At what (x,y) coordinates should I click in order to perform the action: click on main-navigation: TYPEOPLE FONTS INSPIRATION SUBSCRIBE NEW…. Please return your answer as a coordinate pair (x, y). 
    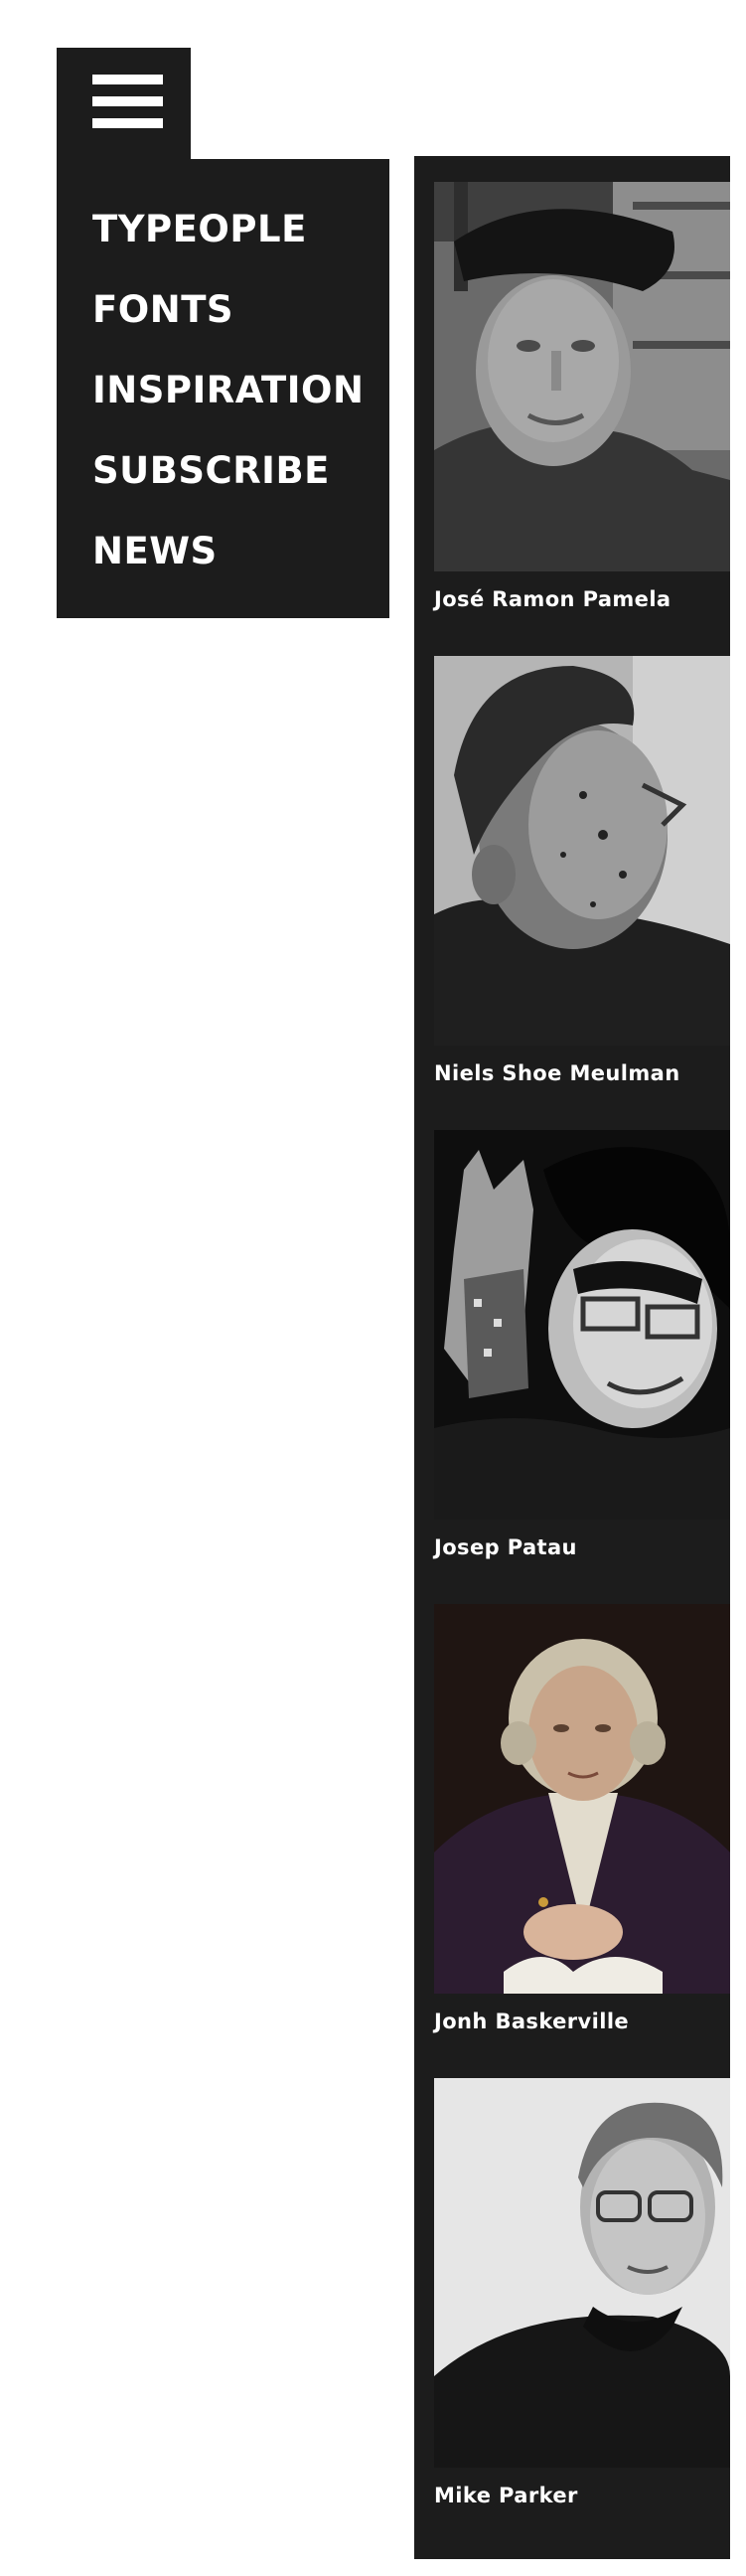
    Looking at the image, I should click on (223, 388).